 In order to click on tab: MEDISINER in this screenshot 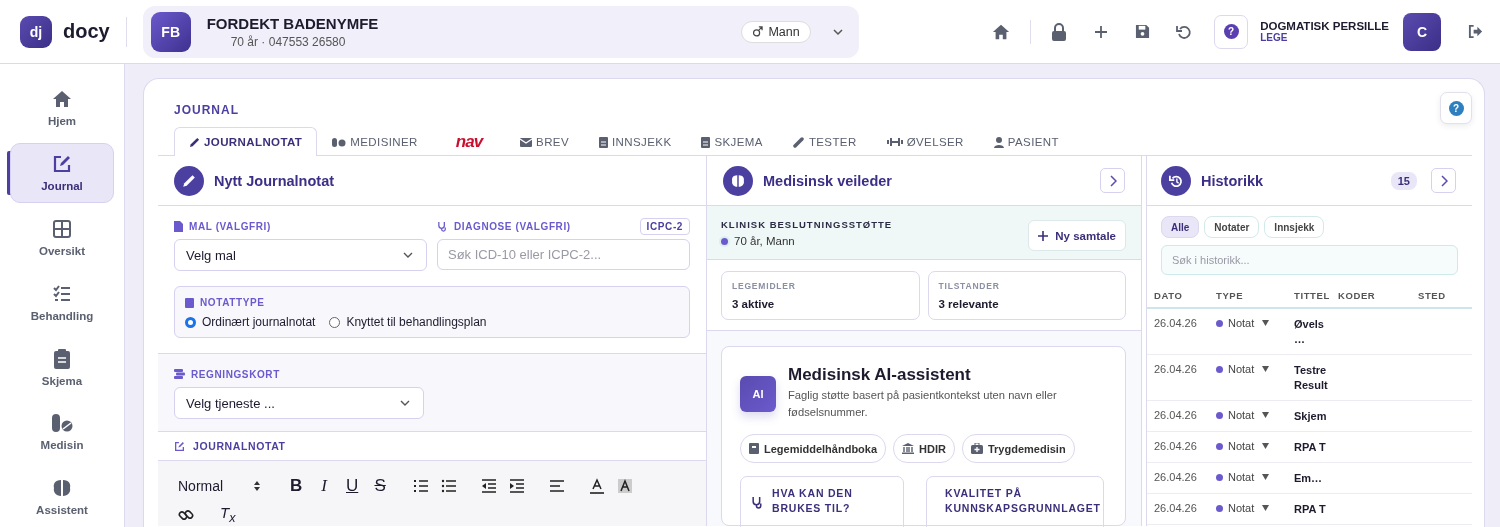, I will do `click(375, 141)`.